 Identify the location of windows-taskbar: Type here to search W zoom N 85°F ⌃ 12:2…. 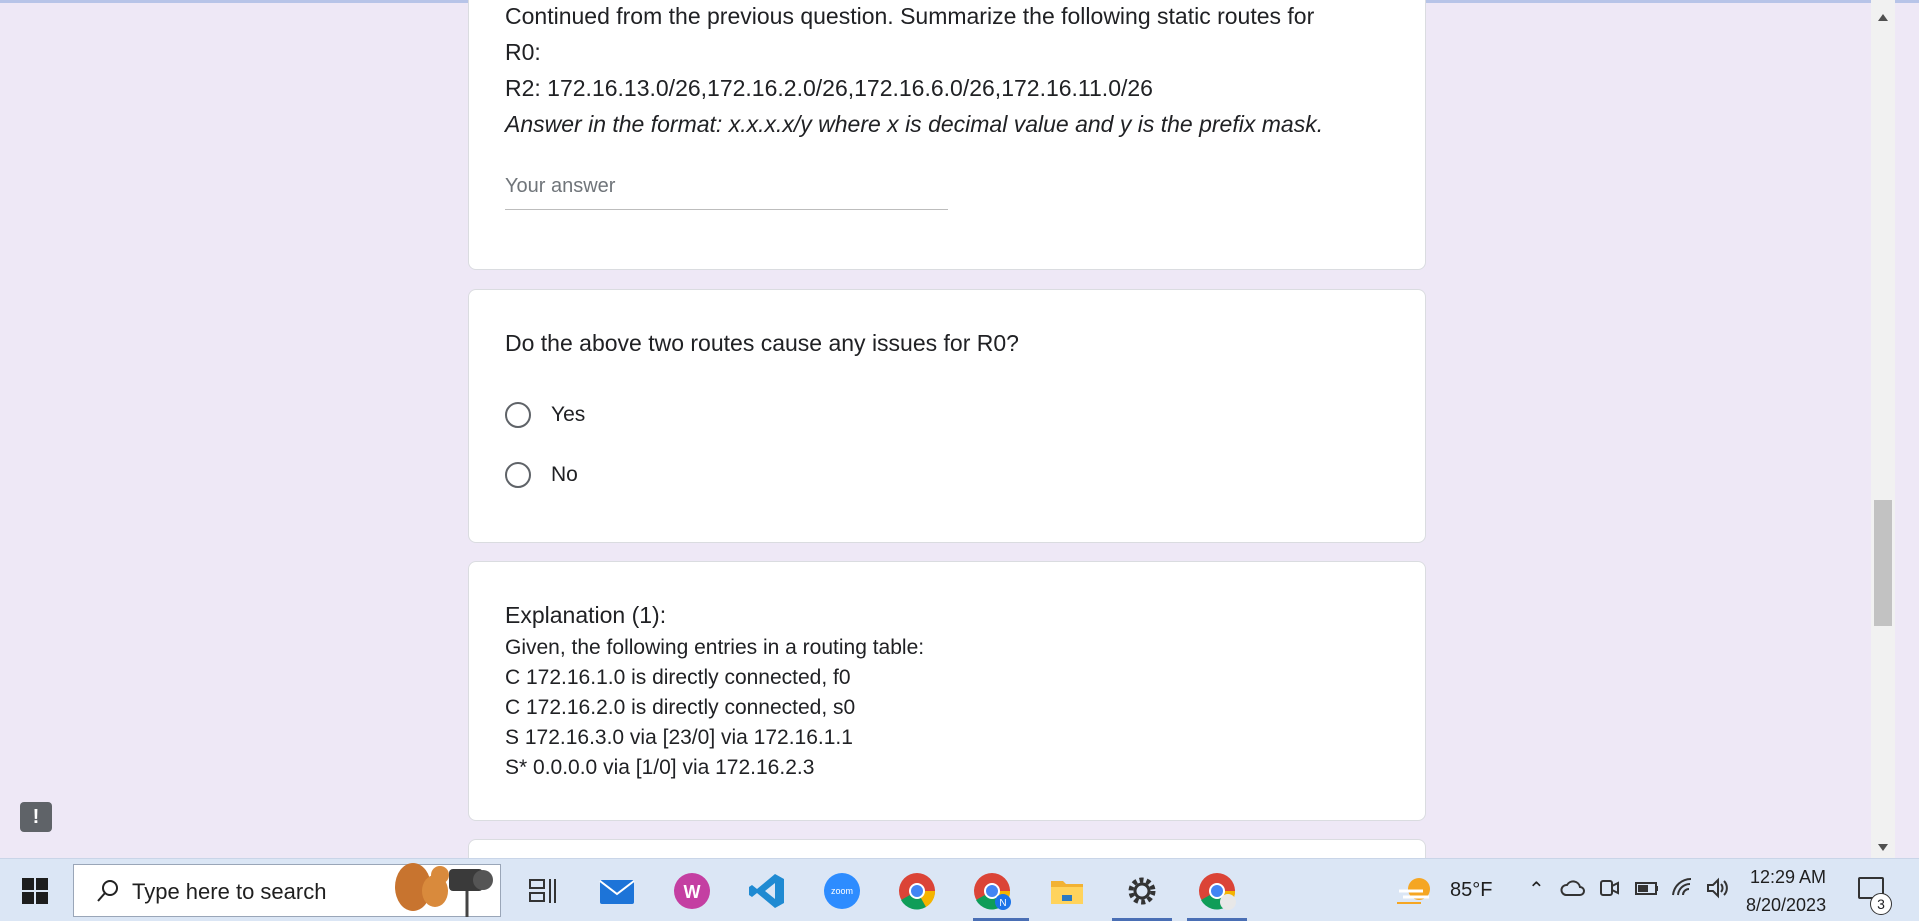
(959, 889).